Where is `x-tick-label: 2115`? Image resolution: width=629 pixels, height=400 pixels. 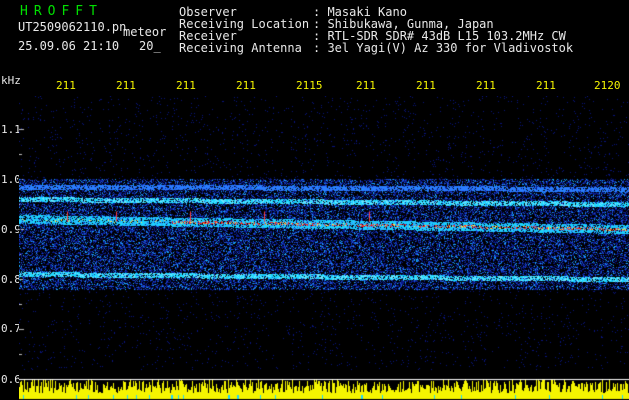 x-tick-label: 2115 is located at coordinates (309, 85).